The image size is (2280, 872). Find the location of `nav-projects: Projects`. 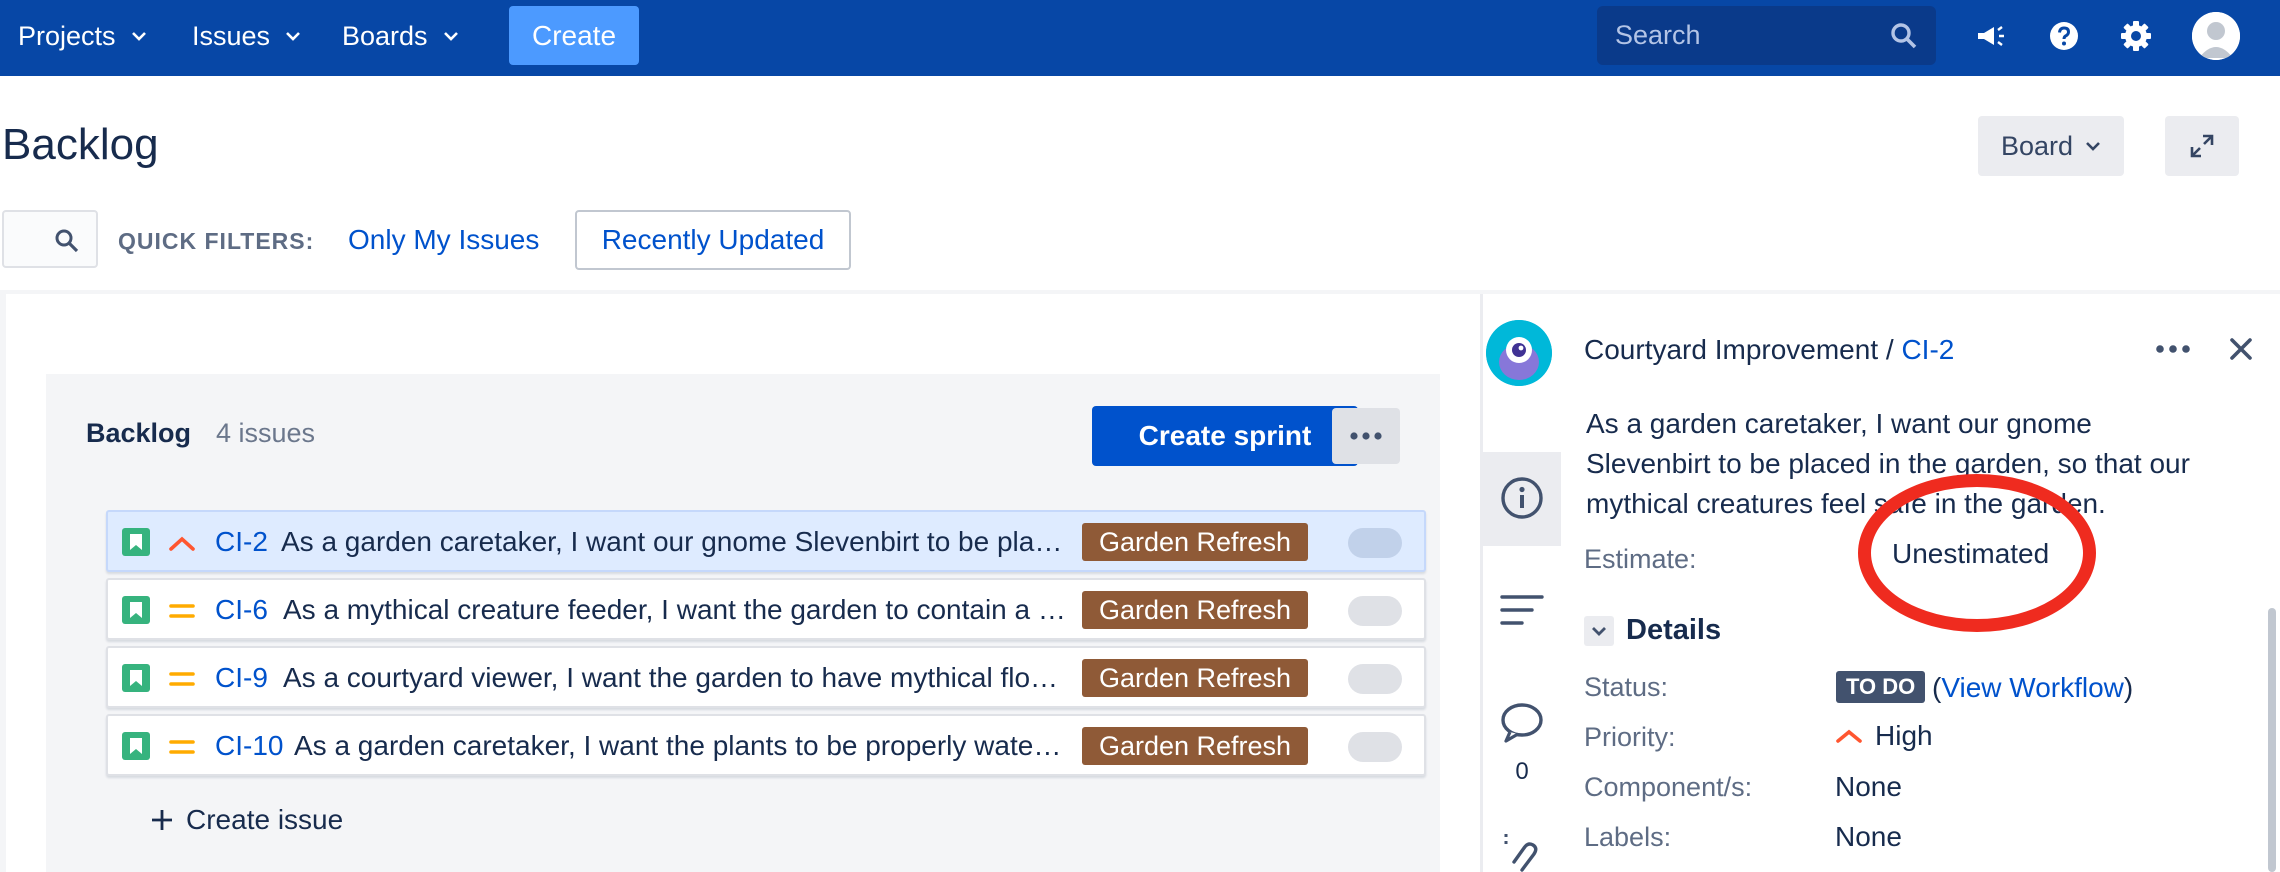

nav-projects: Projects is located at coordinates (83, 36).